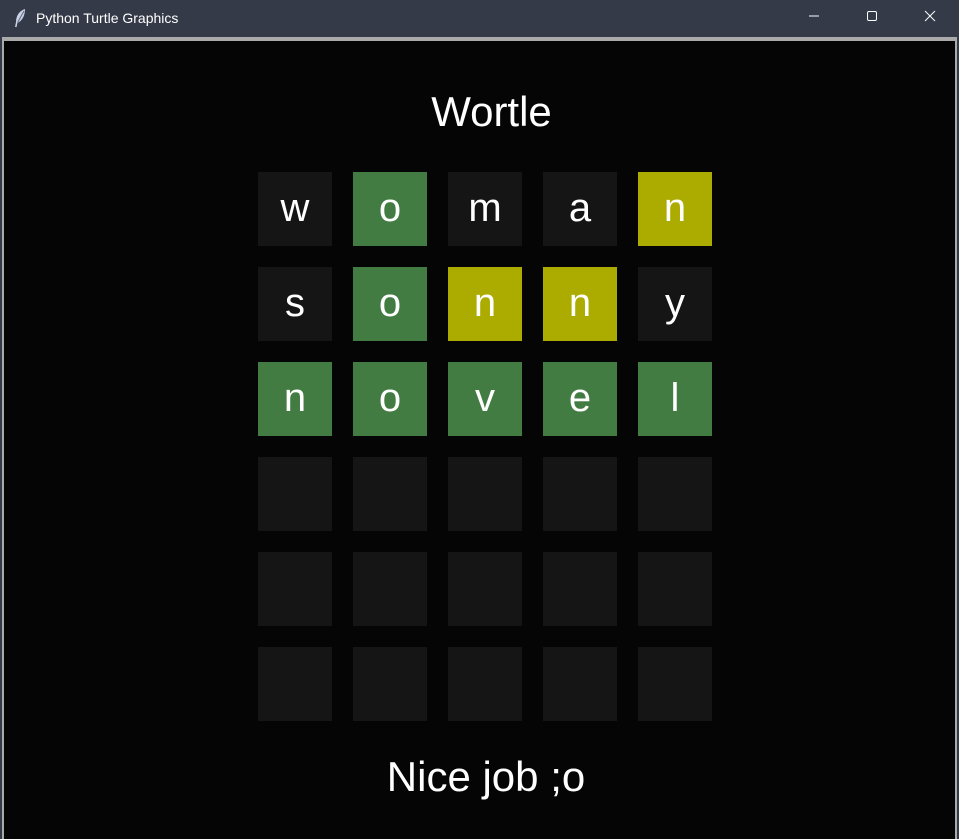  I want to click on letter-tile: y, so click(675, 304).